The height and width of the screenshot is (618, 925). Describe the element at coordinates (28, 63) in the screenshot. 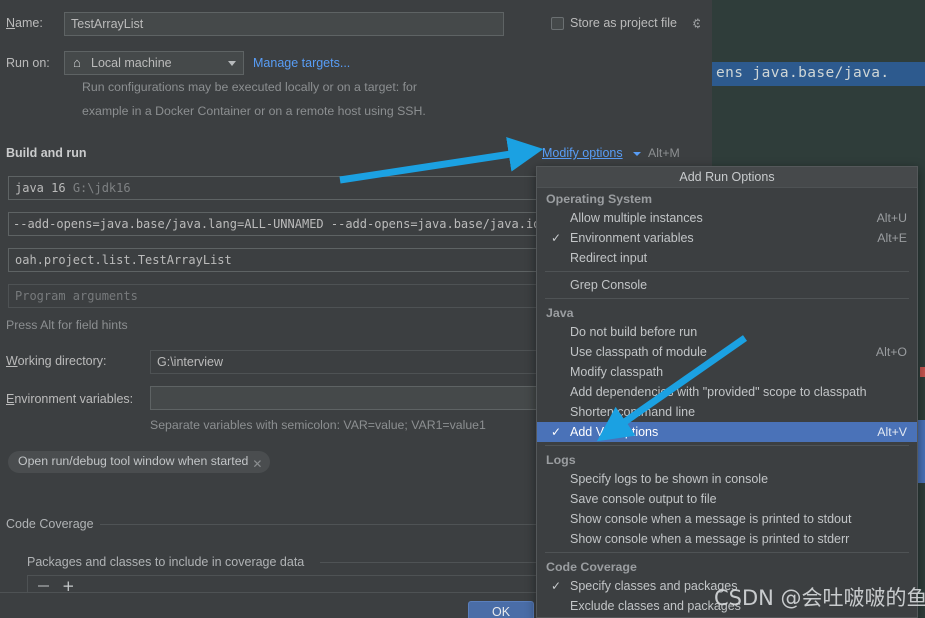

I see `run-on-label: Run on:` at that location.